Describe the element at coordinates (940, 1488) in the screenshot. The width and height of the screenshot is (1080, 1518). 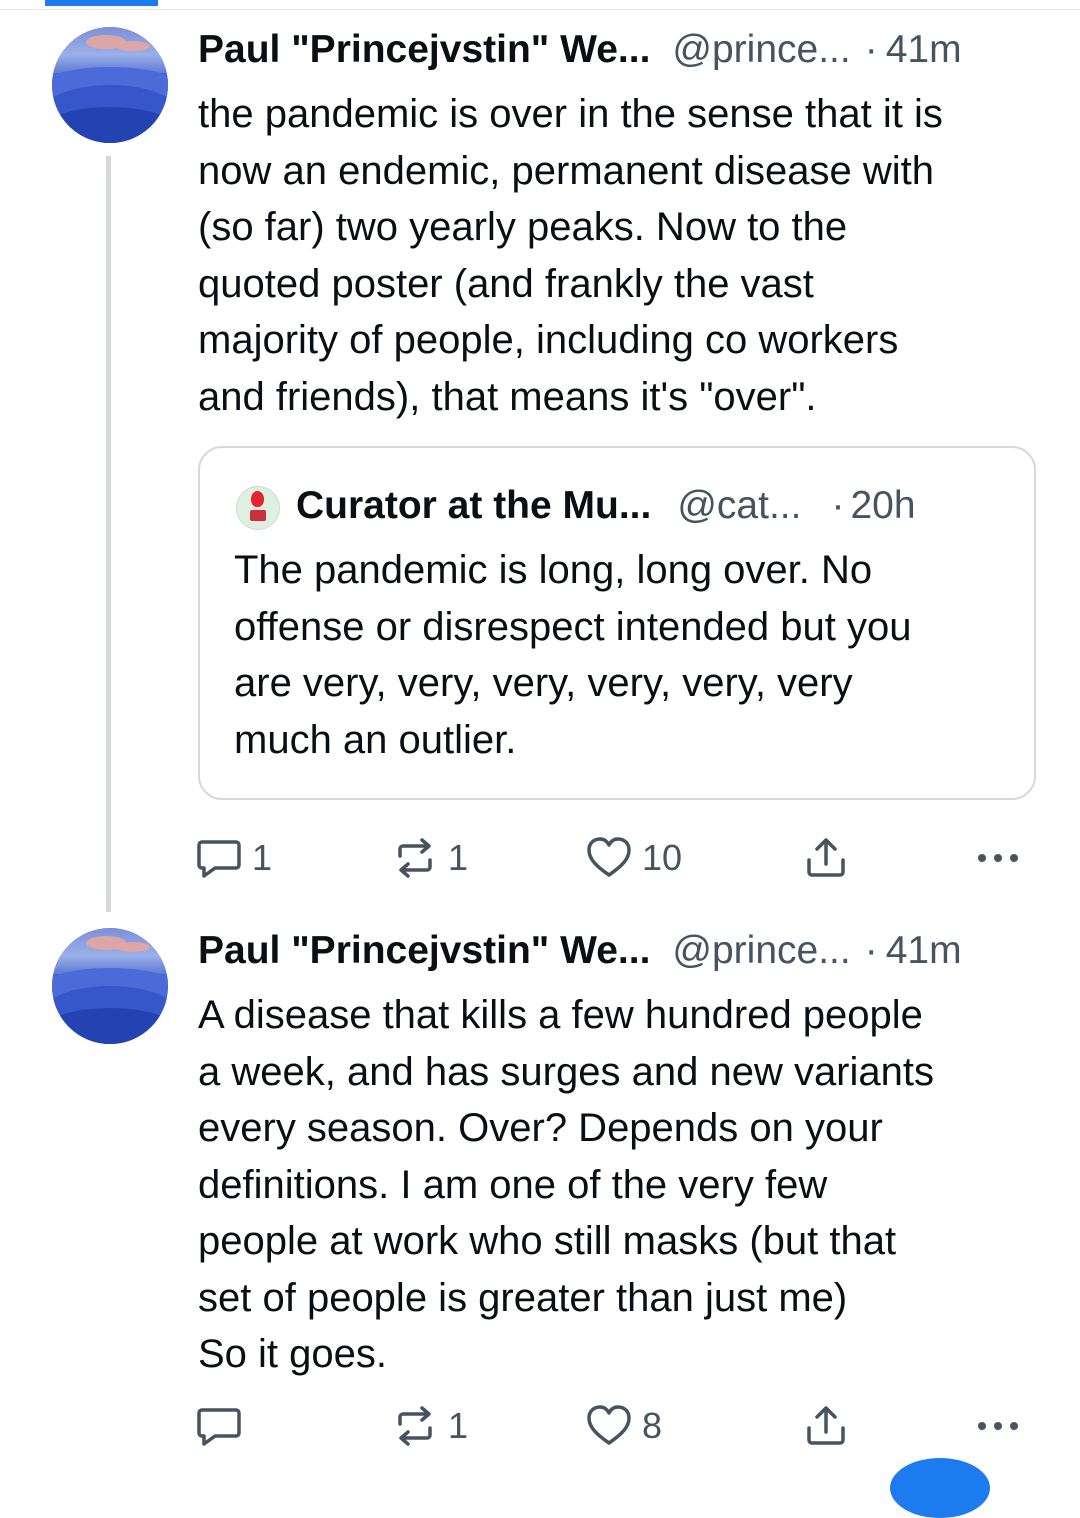
I see `compose-fab` at that location.